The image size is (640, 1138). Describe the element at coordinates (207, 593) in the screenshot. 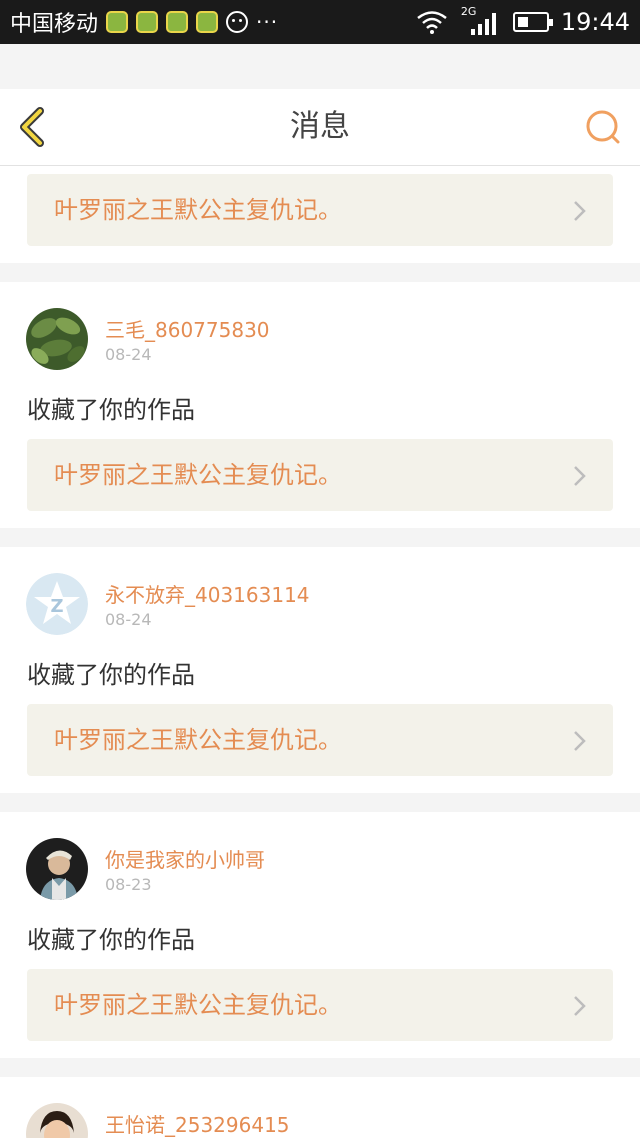

I see `username: 永不放弃_403163114` at that location.